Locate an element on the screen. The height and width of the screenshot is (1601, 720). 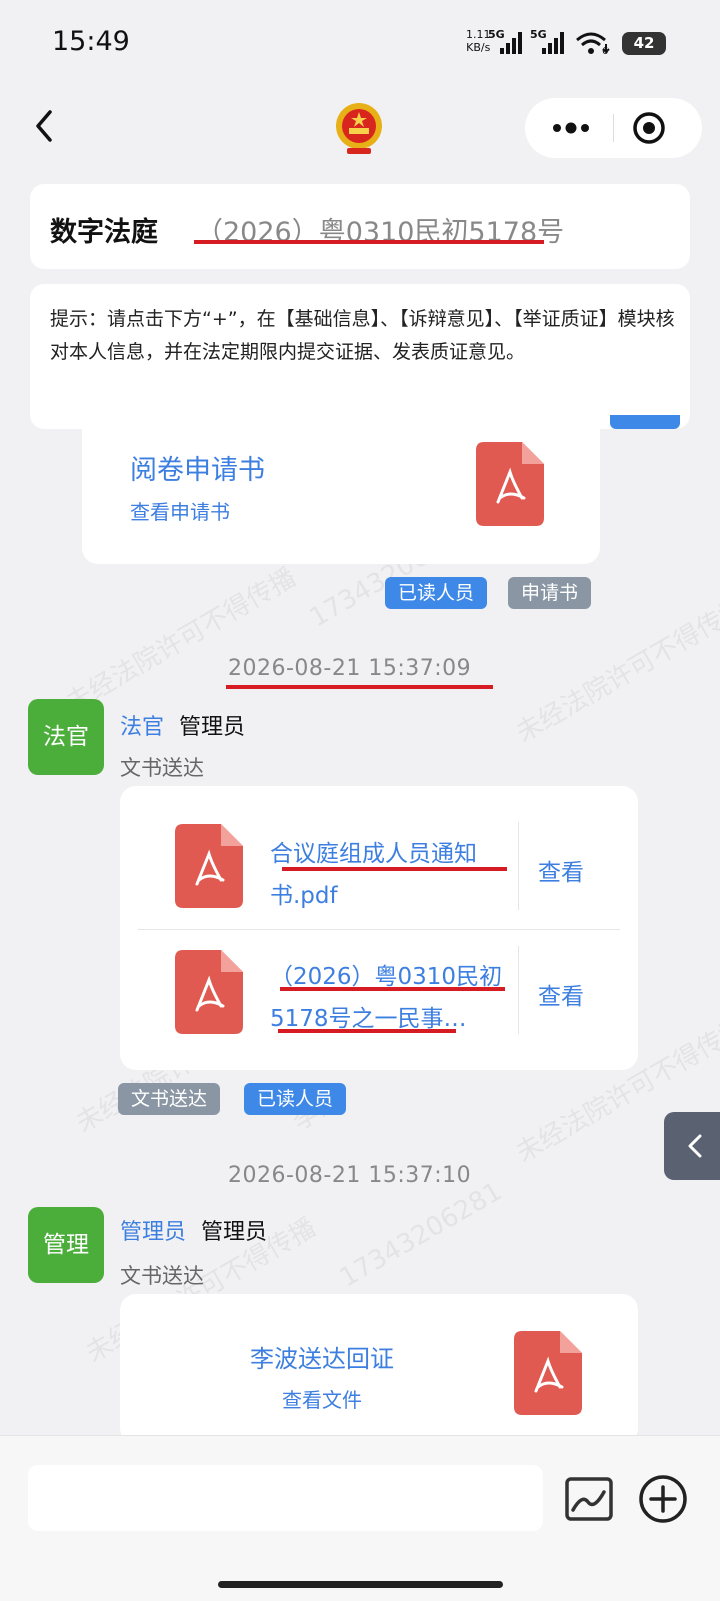
target-icon is located at coordinates (649, 128).